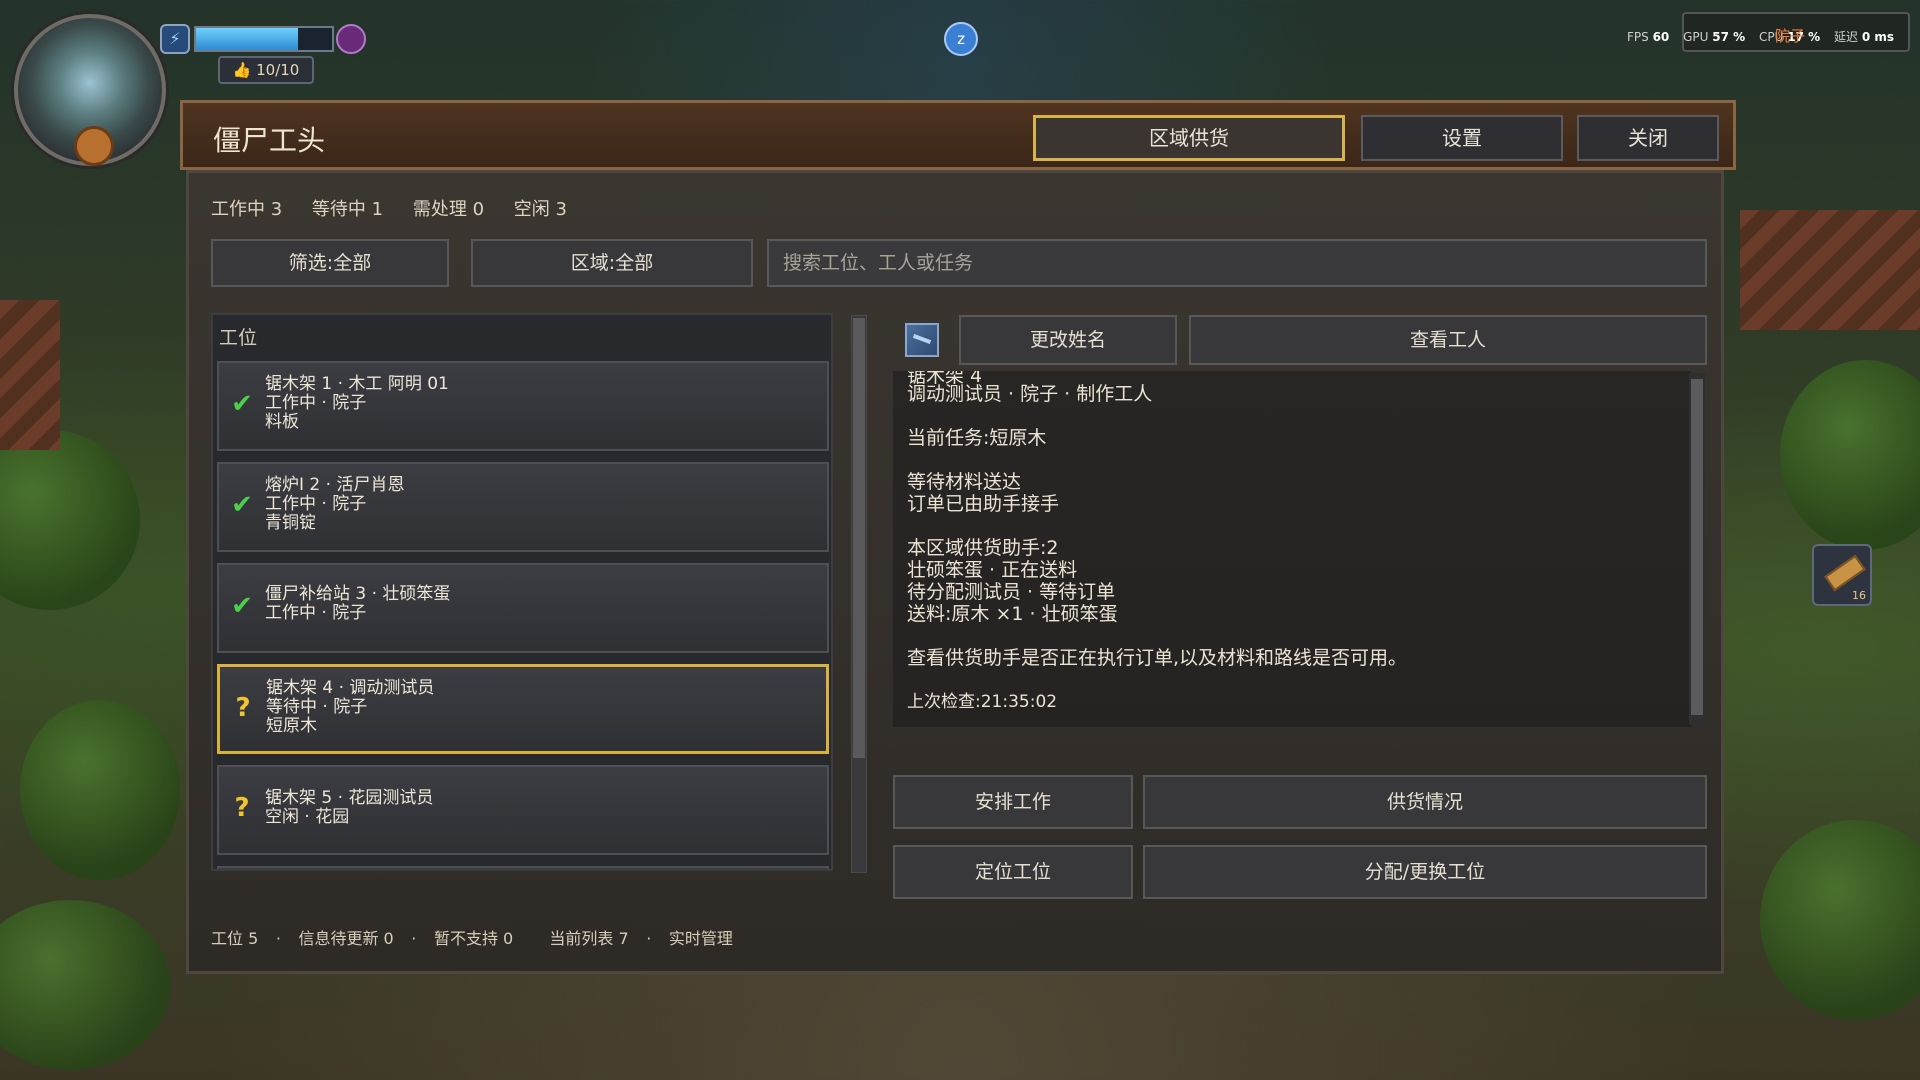 The height and width of the screenshot is (1080, 1920). I want to click on waiting-count: 等待中 1, so click(347, 209).